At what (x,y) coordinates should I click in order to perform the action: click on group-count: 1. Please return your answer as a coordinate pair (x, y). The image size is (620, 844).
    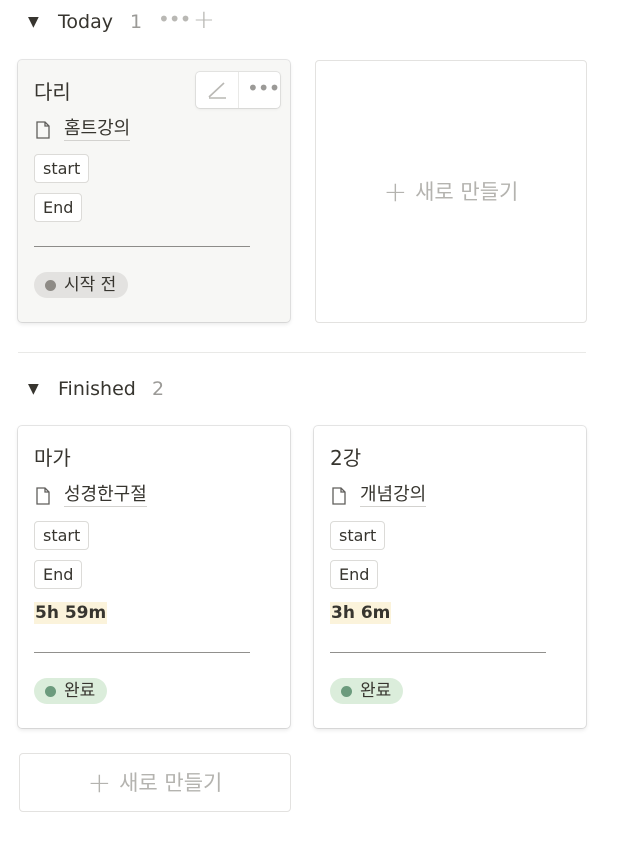
    Looking at the image, I should click on (136, 22).